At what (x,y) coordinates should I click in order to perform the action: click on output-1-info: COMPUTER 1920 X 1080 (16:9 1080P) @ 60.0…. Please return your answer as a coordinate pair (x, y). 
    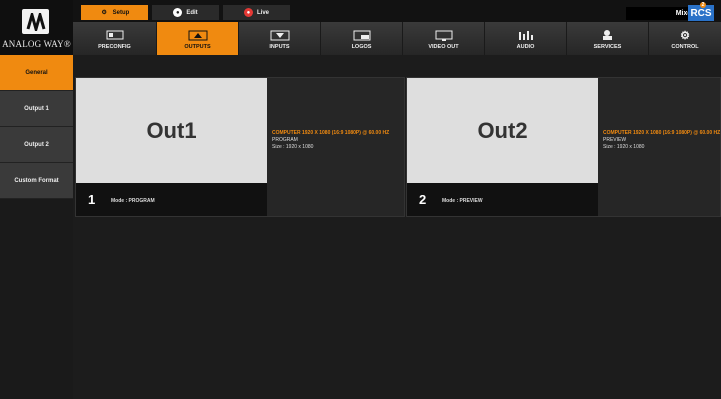
    Looking at the image, I should click on (342, 140).